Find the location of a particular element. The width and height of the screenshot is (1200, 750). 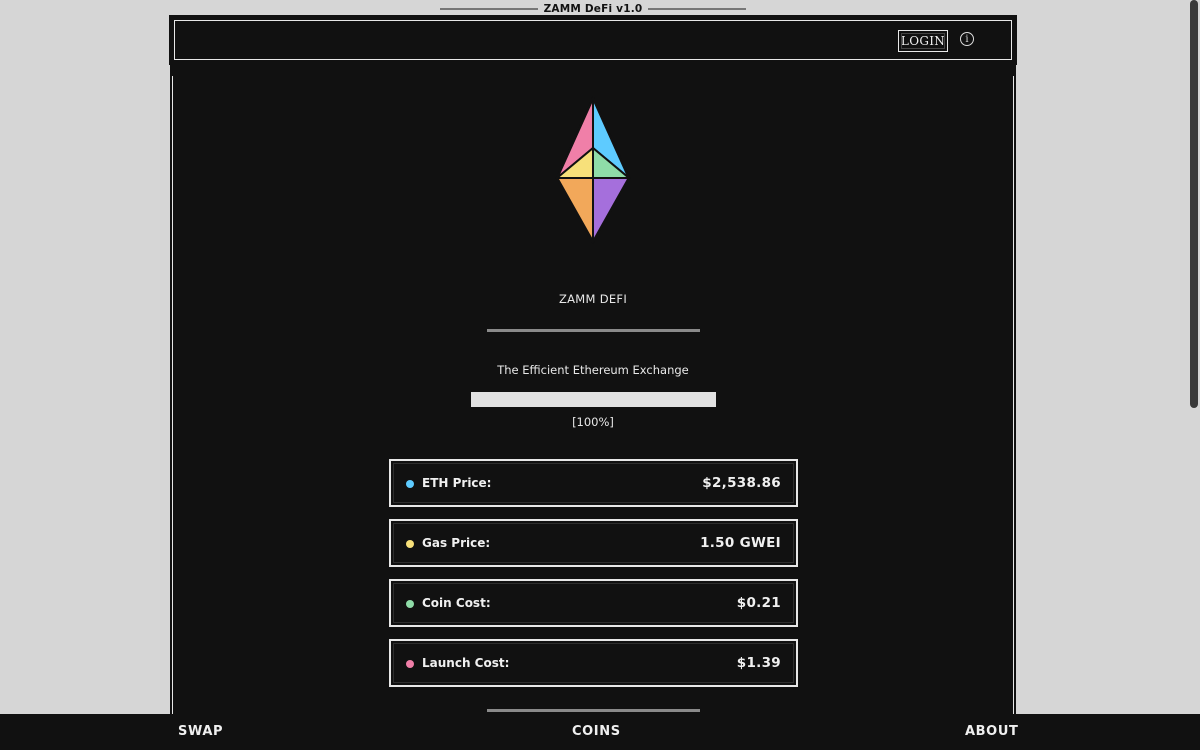

app-name: ZAMM DEFI is located at coordinates (593, 299).